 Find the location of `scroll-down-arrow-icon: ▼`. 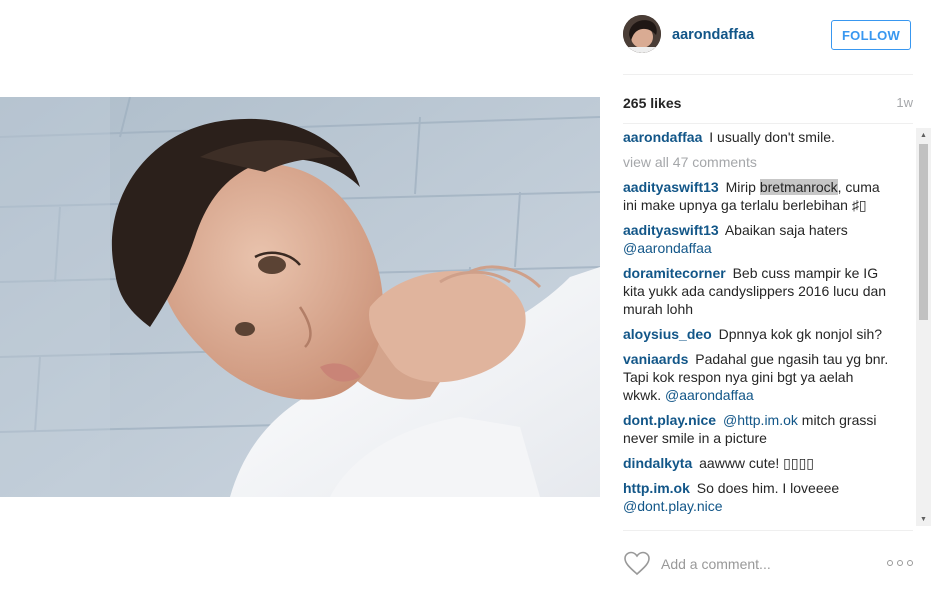

scroll-down-arrow-icon: ▼ is located at coordinates (923, 519).